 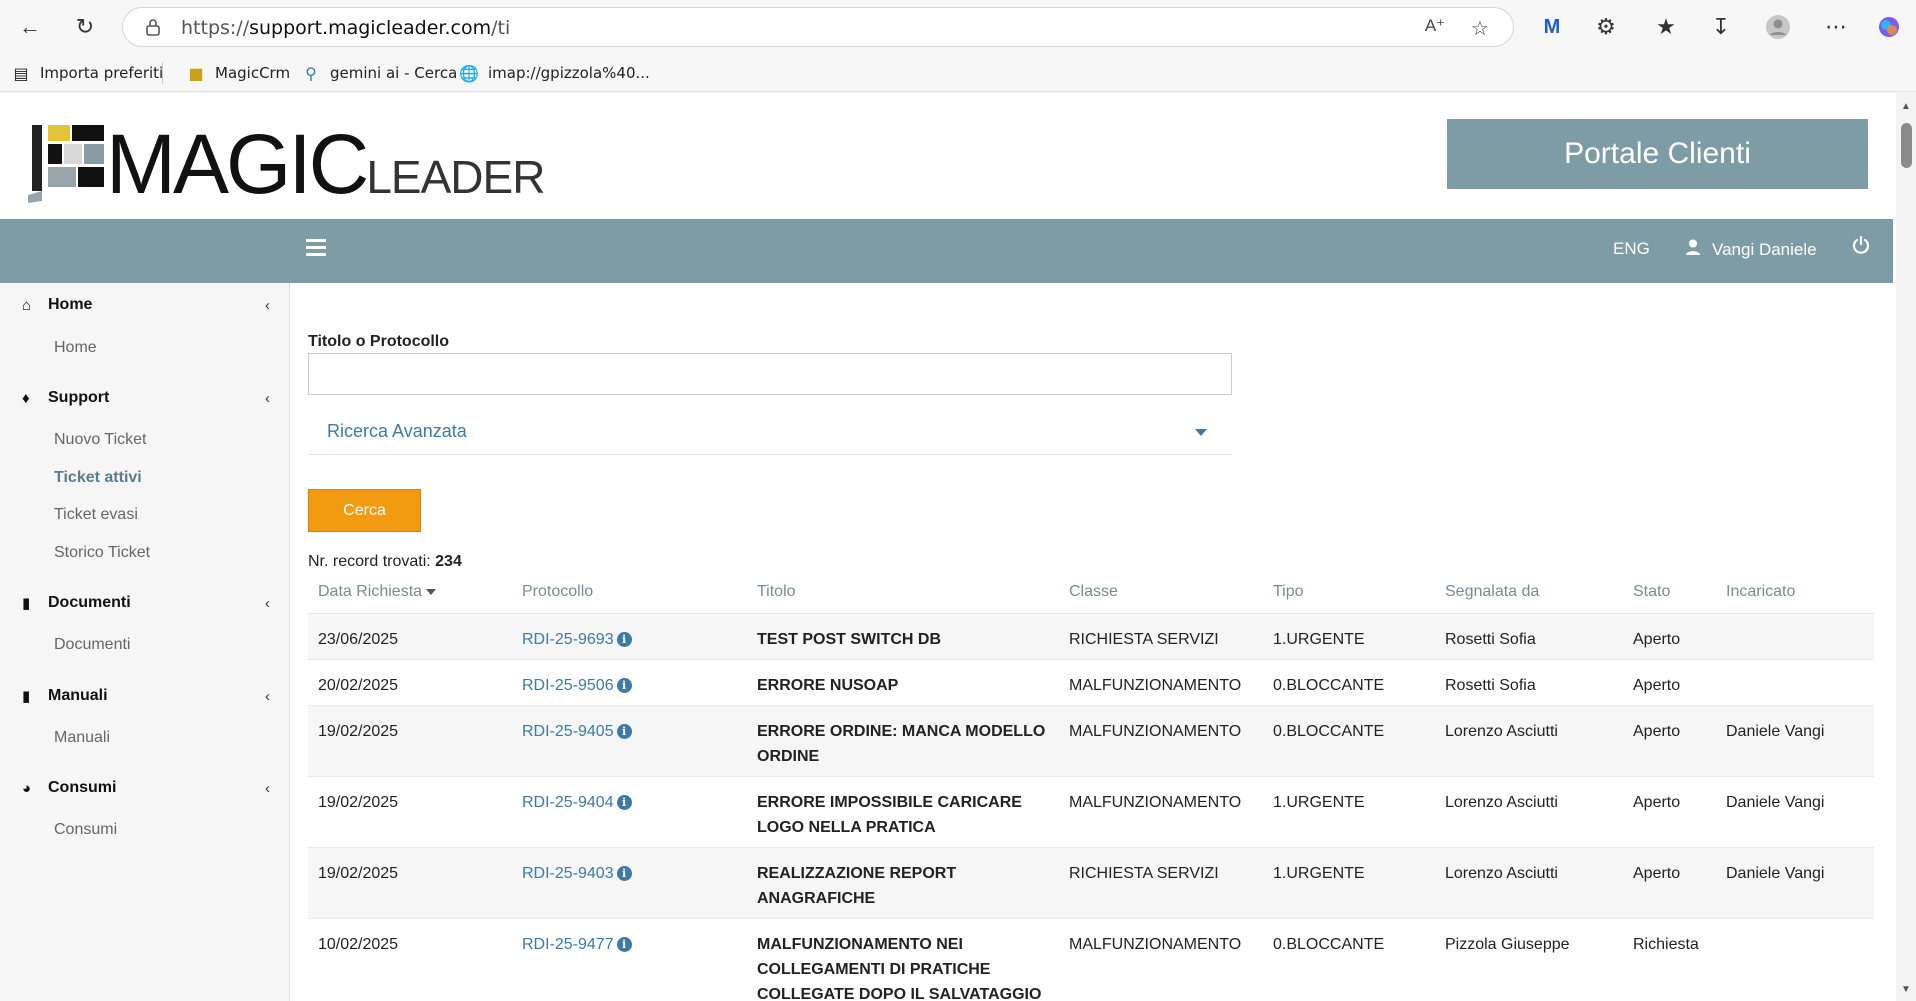 I want to click on sidebar-item-home: Home, so click(x=75, y=348).